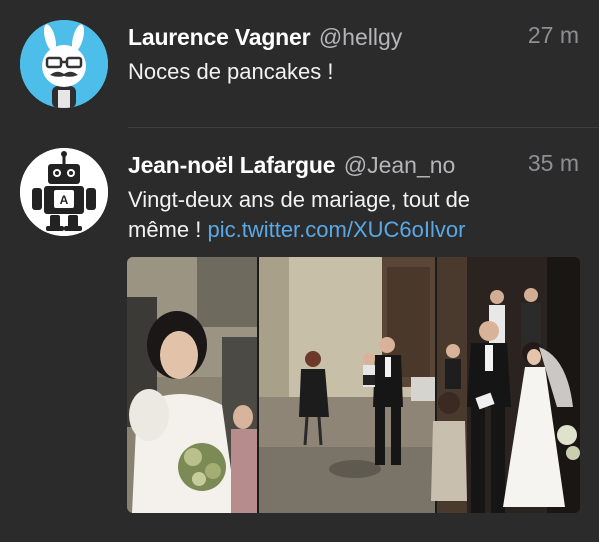  What do you see at coordinates (219, 37) in the screenshot?
I see `display-name: Laurence Vagner` at bounding box center [219, 37].